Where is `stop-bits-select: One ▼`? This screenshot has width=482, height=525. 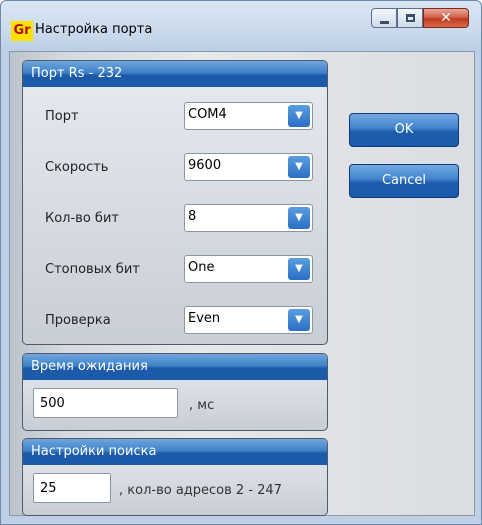
stop-bits-select: One ▼ is located at coordinates (248, 269).